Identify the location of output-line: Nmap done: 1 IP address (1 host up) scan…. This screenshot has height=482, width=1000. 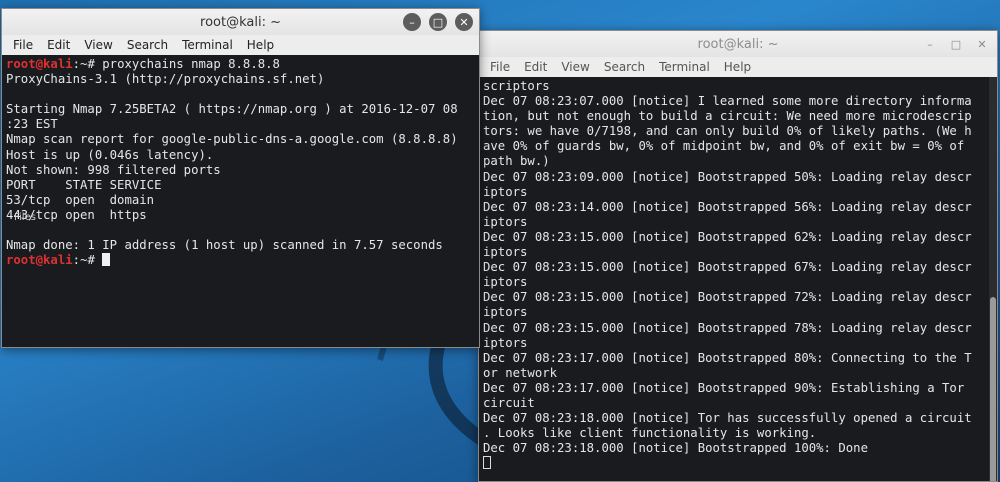
(224, 245).